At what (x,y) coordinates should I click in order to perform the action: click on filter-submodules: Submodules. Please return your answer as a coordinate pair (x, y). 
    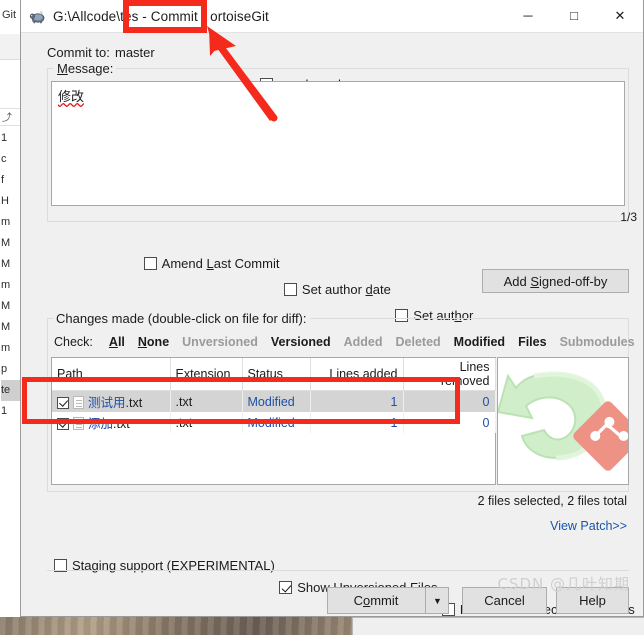
    Looking at the image, I should click on (597, 342).